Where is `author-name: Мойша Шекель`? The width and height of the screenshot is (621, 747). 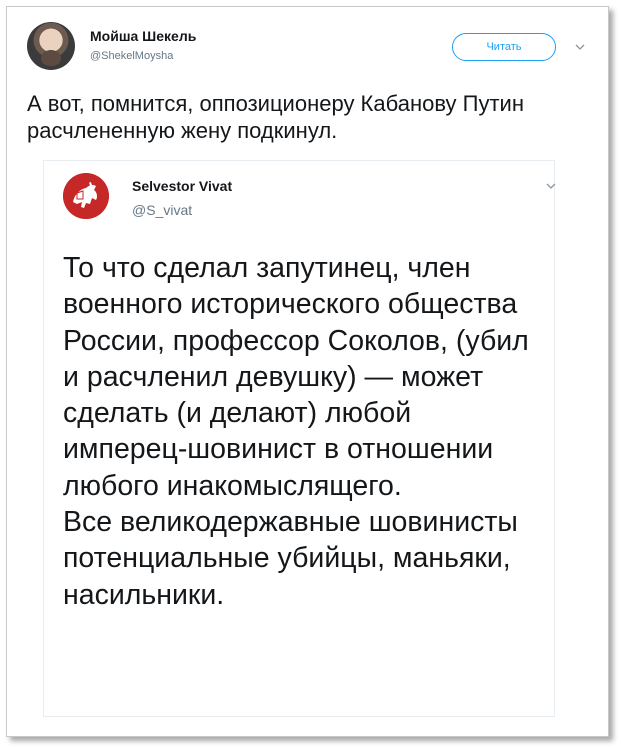
author-name: Мойша Шекель is located at coordinates (143, 36).